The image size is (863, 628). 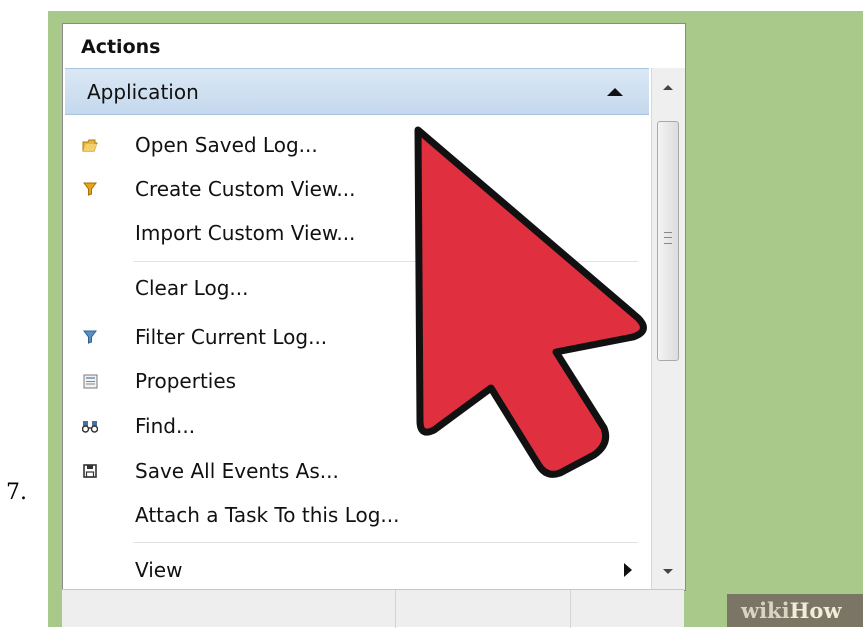 What do you see at coordinates (815, 610) in the screenshot?
I see `watermark-part-2: How` at bounding box center [815, 610].